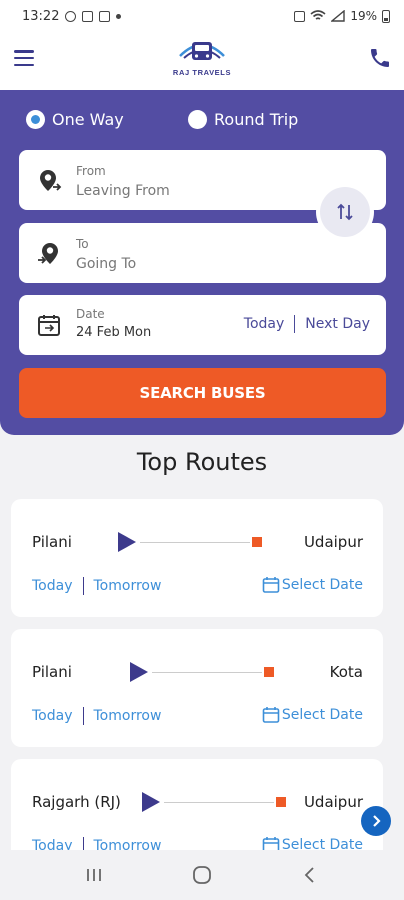  Describe the element at coordinates (24, 58) in the screenshot. I see `hamburger-icon` at that location.